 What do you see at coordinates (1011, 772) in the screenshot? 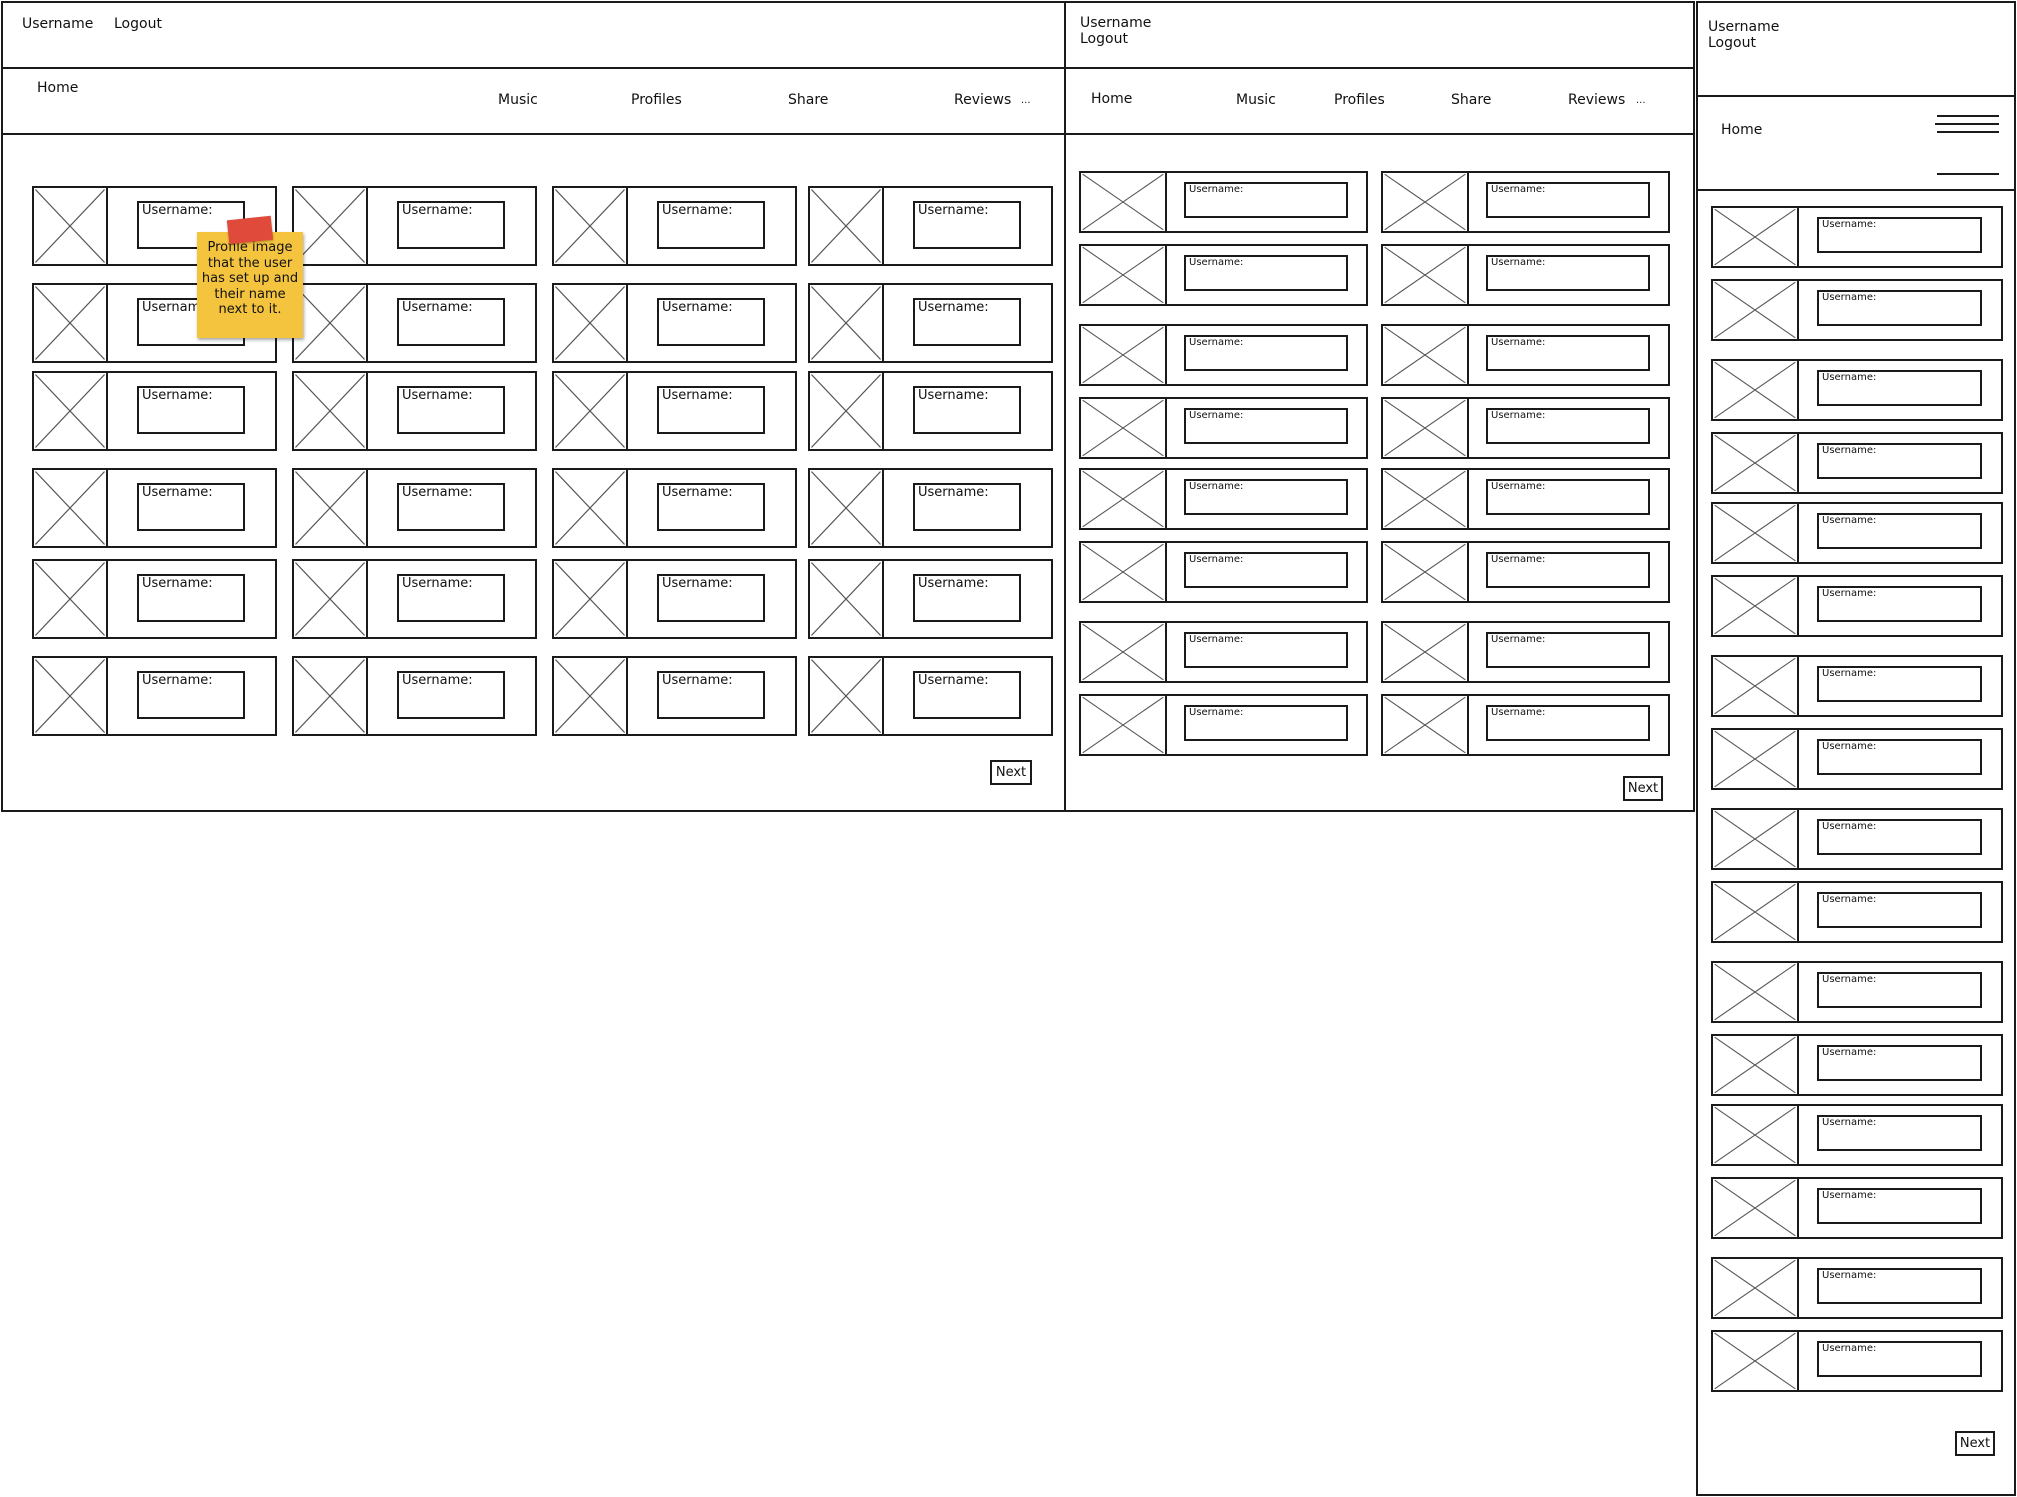
I see `desktop-next-button: Next` at bounding box center [1011, 772].